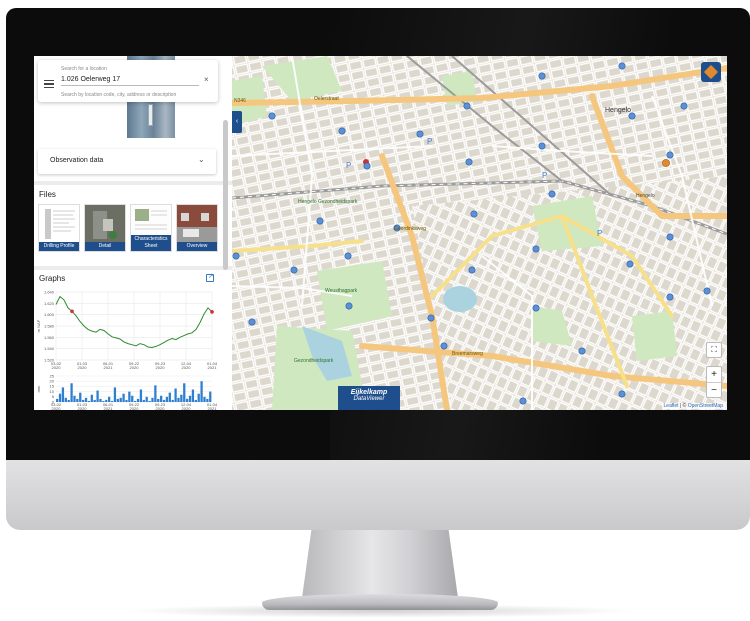 The image size is (750, 621). Describe the element at coordinates (711, 72) in the screenshot. I see `layers-icon` at that location.